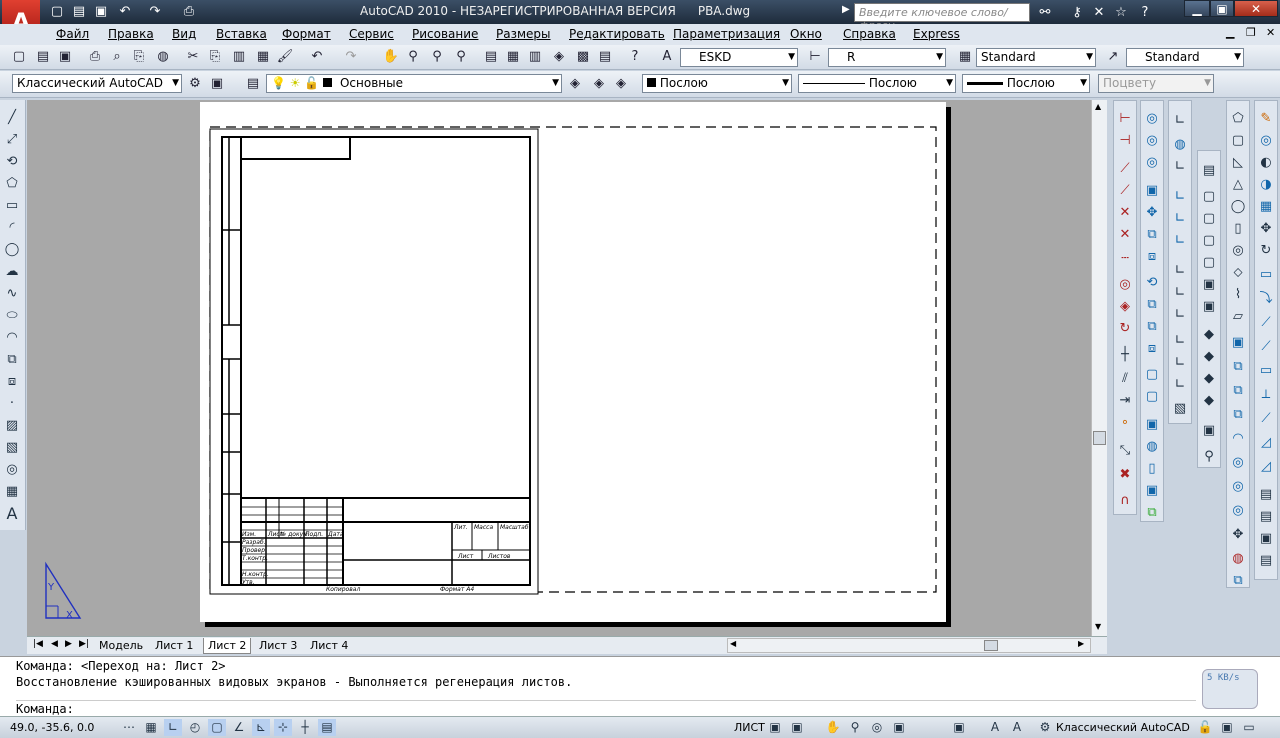 This screenshot has width=1280, height=738. I want to click on menu-format: Формат, so click(306, 34).